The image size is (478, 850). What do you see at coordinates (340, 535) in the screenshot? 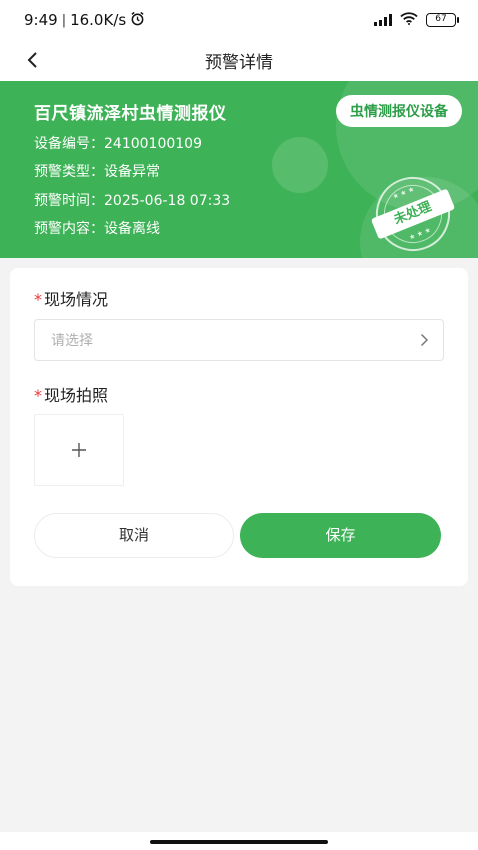
I see `save-button: 保存` at bounding box center [340, 535].